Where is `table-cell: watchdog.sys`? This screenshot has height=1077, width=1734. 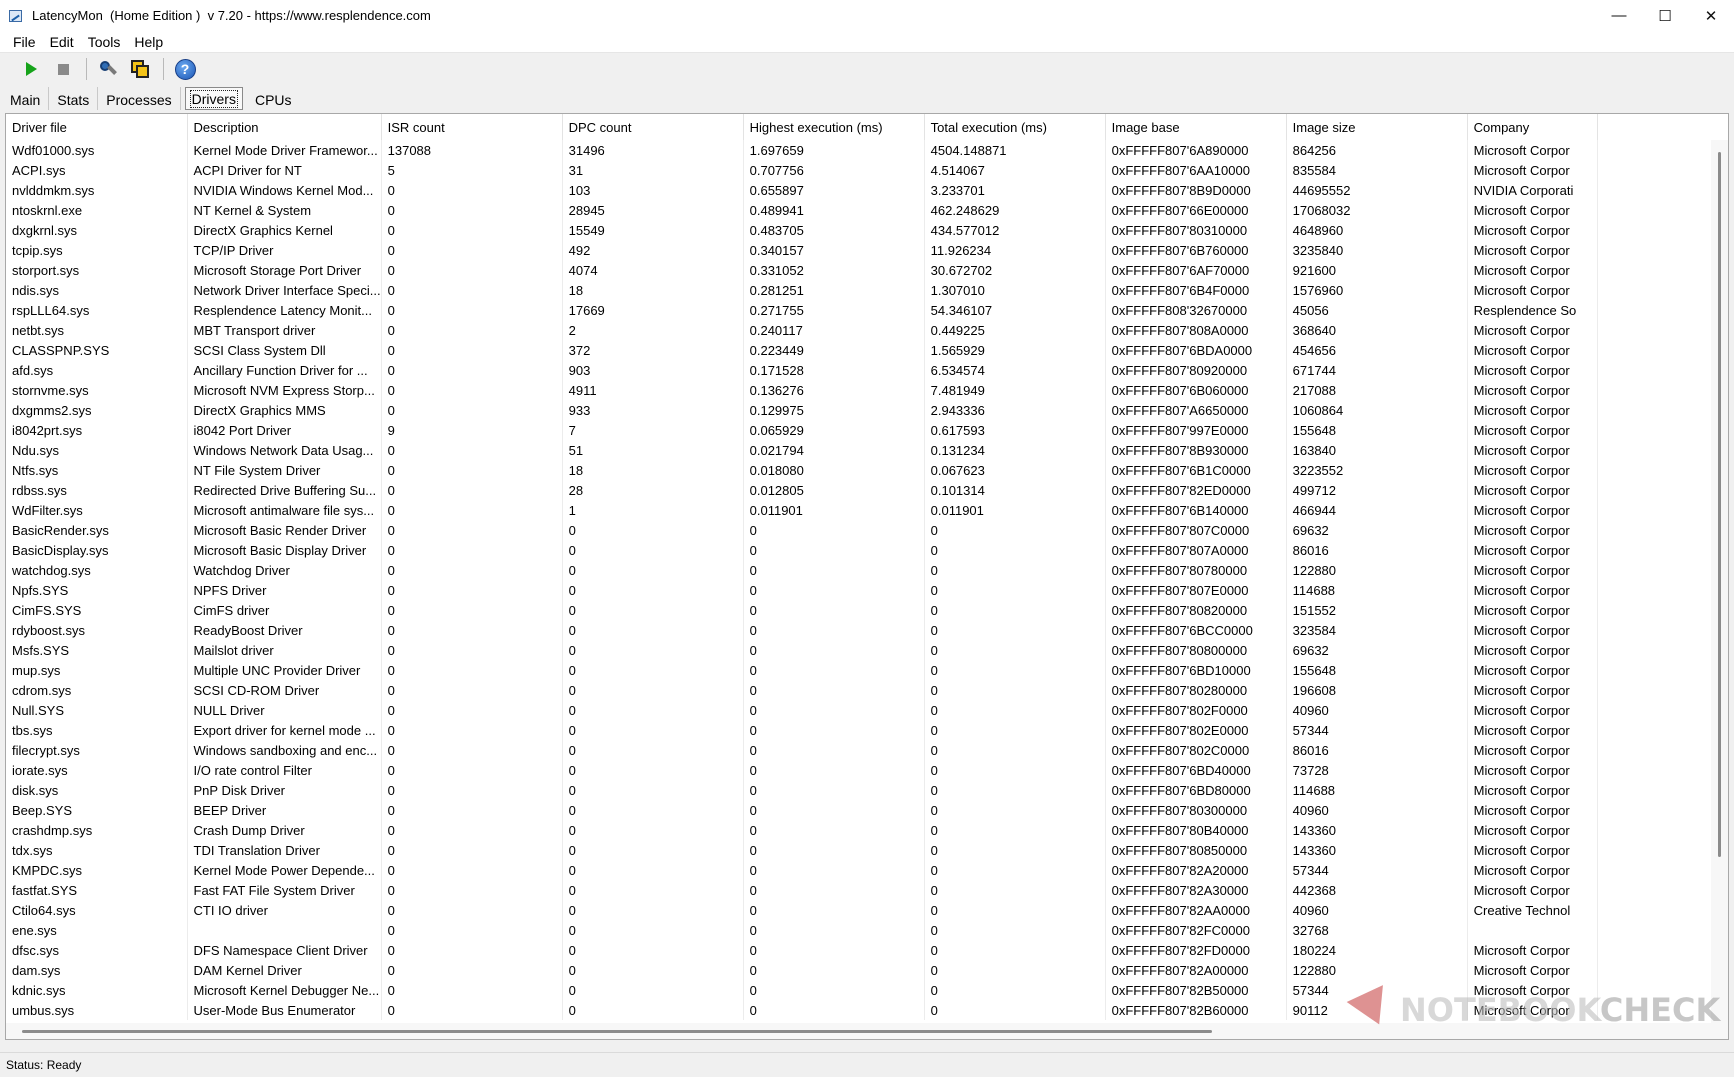 table-cell: watchdog.sys is located at coordinates (97, 570).